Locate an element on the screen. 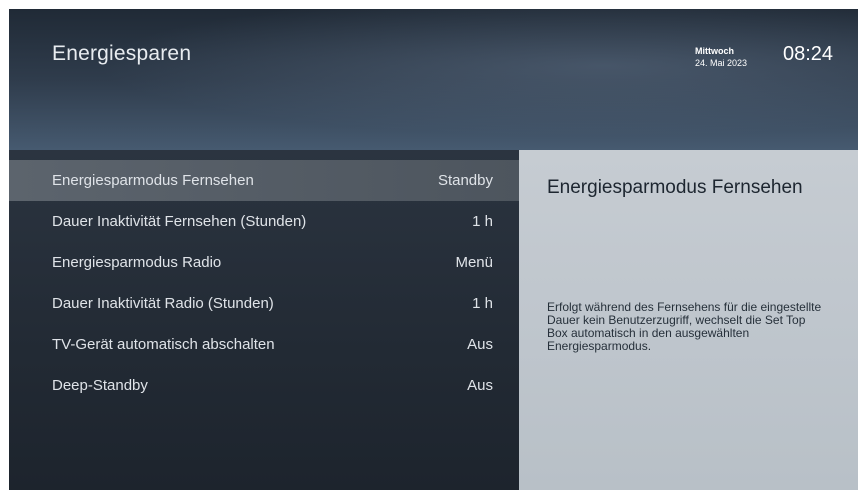  clock: 08:24 is located at coordinates (808, 54).